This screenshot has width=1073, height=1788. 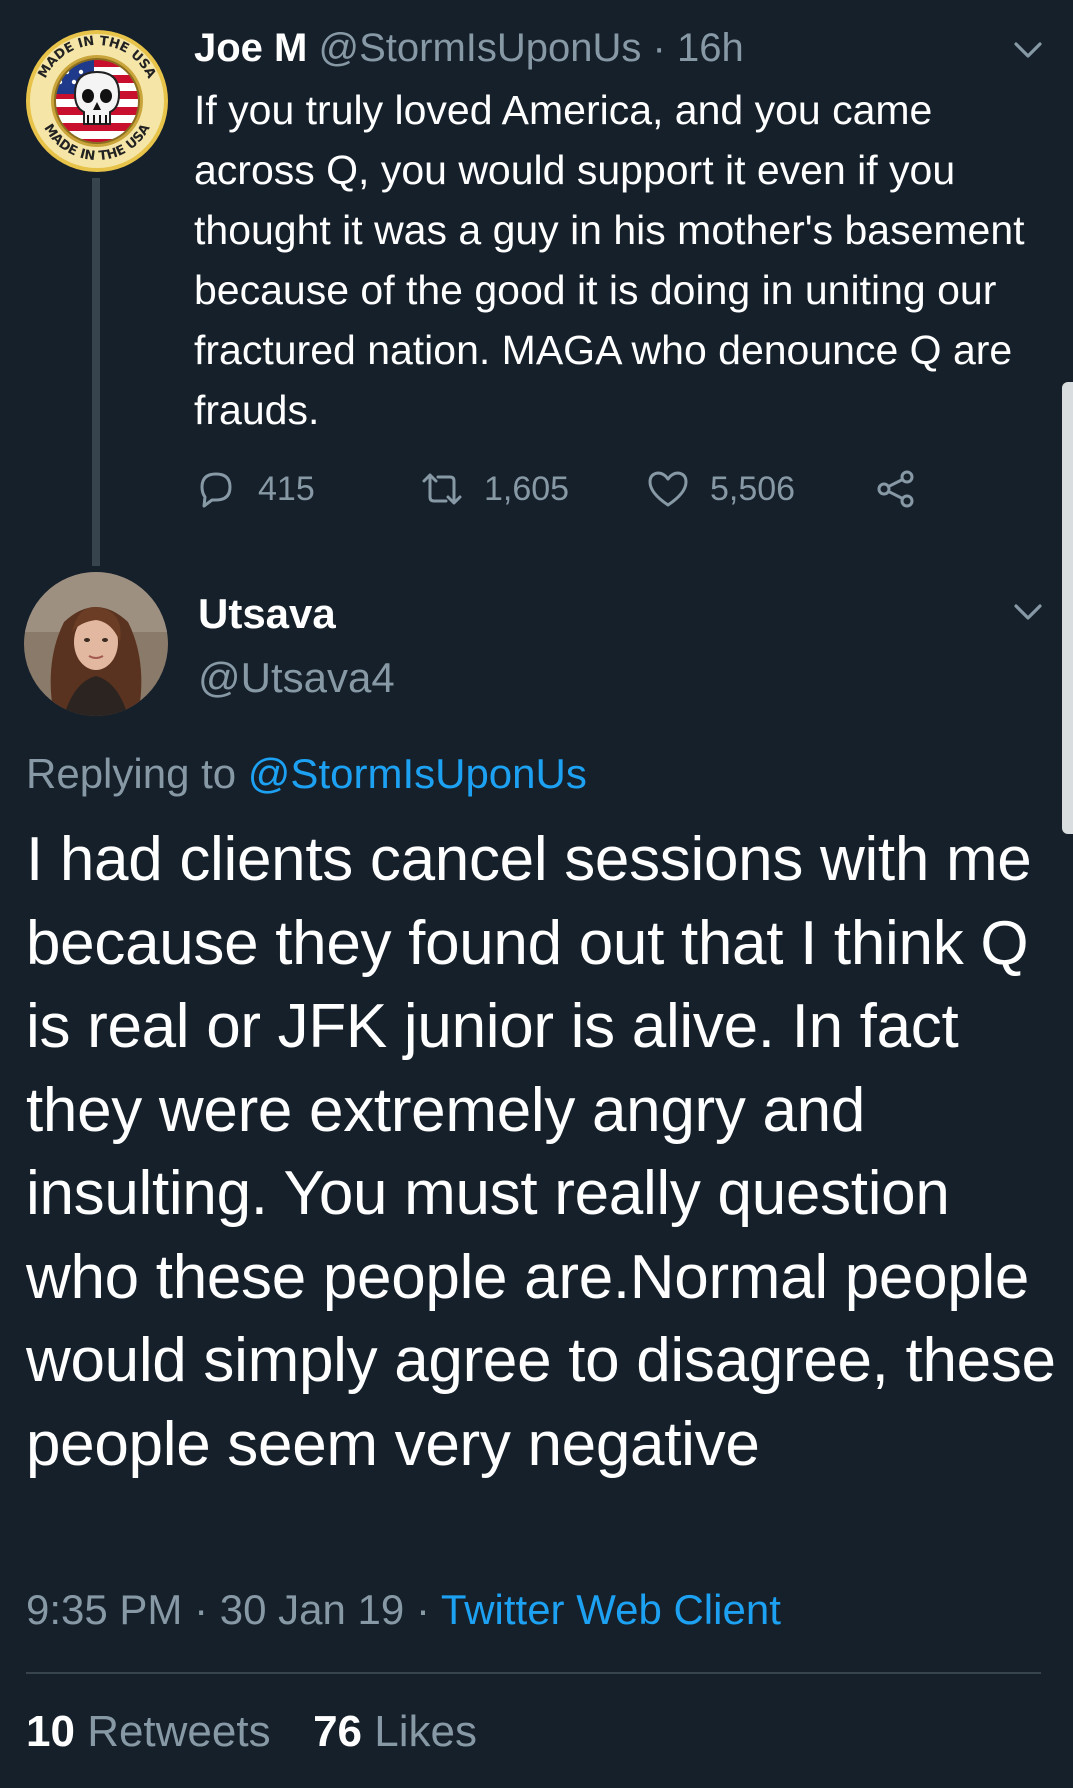 I want to click on tweet-metadata: 9:35 PM · 30 Jan 19 · Twitter Web Client, so click(x=403, y=1610).